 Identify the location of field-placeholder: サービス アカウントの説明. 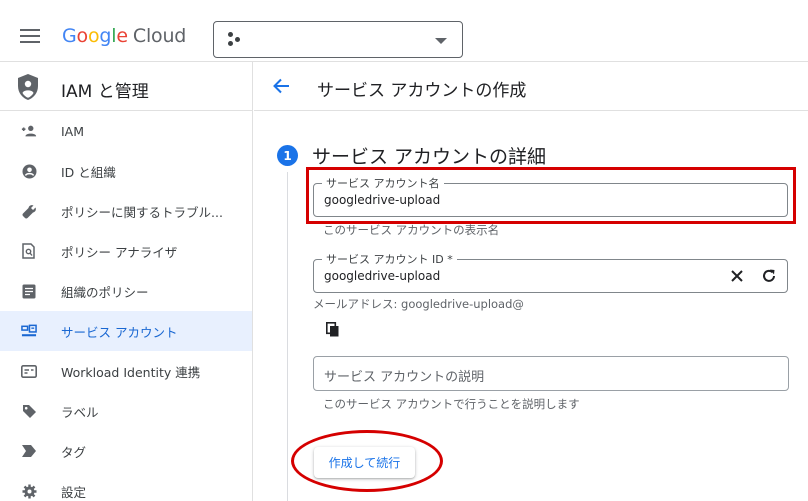
(404, 377).